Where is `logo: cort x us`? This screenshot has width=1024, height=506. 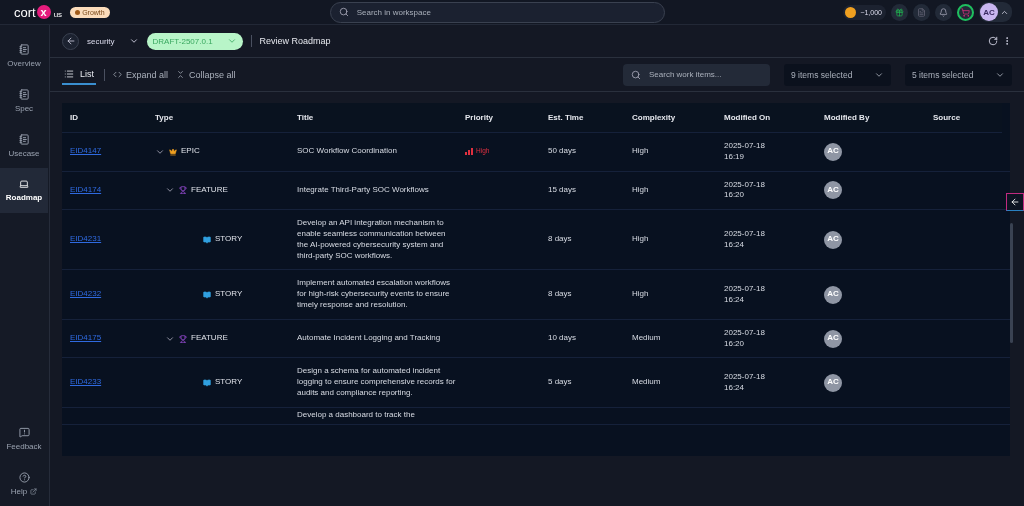
logo: cort x us is located at coordinates (38, 12).